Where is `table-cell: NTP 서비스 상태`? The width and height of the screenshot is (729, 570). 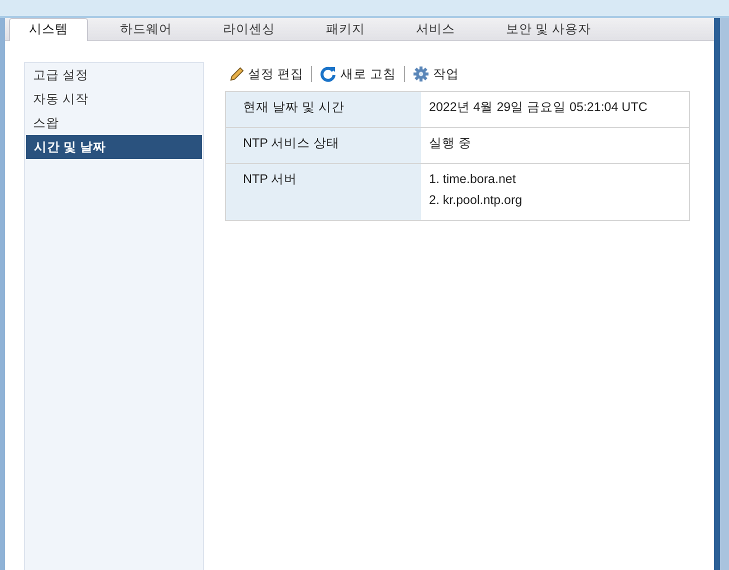
table-cell: NTP 서비스 상태 is located at coordinates (323, 145).